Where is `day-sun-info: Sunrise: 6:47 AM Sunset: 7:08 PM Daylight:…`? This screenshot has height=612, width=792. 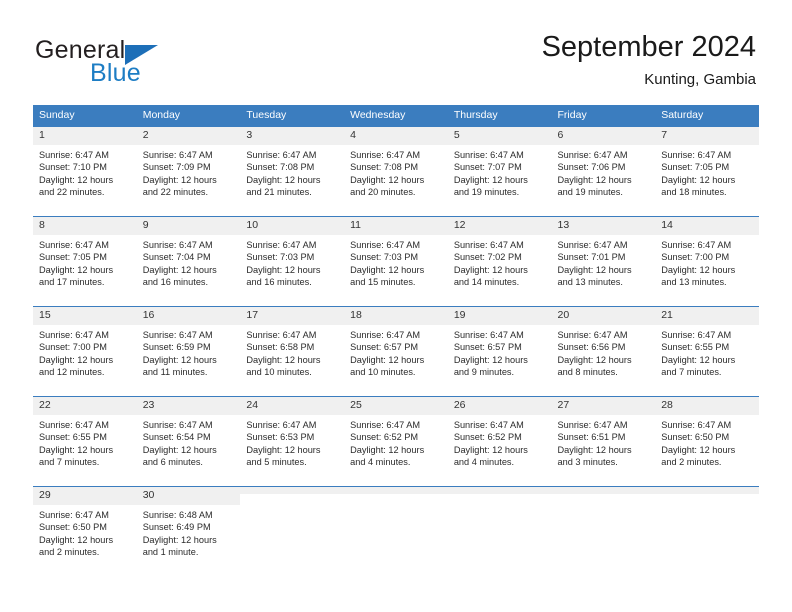
day-sun-info: Sunrise: 6:47 AM Sunset: 7:08 PM Daylight:… is located at coordinates (396, 172).